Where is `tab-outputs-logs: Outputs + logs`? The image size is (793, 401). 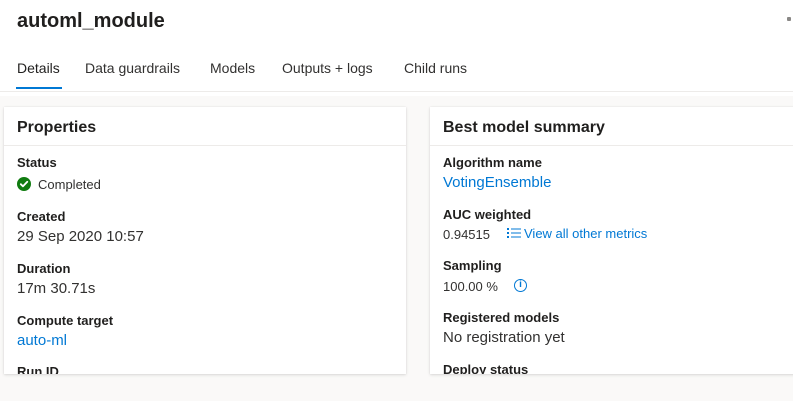
tab-outputs-logs: Outputs + logs is located at coordinates (327, 68).